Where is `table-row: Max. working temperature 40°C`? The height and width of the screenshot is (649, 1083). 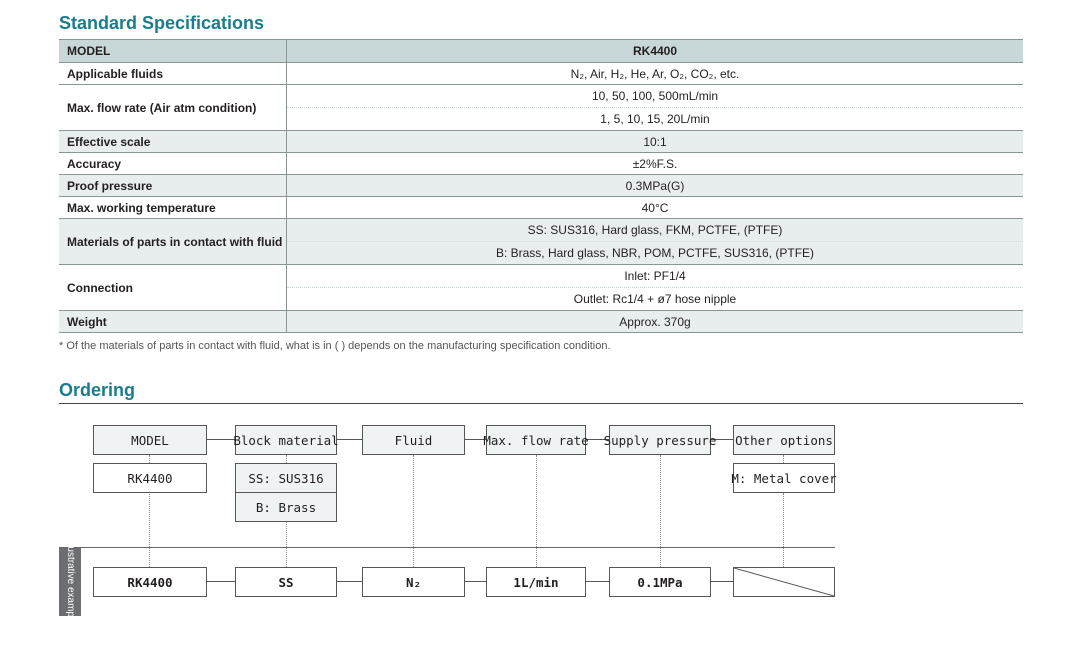
table-row: Max. working temperature 40°C is located at coordinates (541, 207).